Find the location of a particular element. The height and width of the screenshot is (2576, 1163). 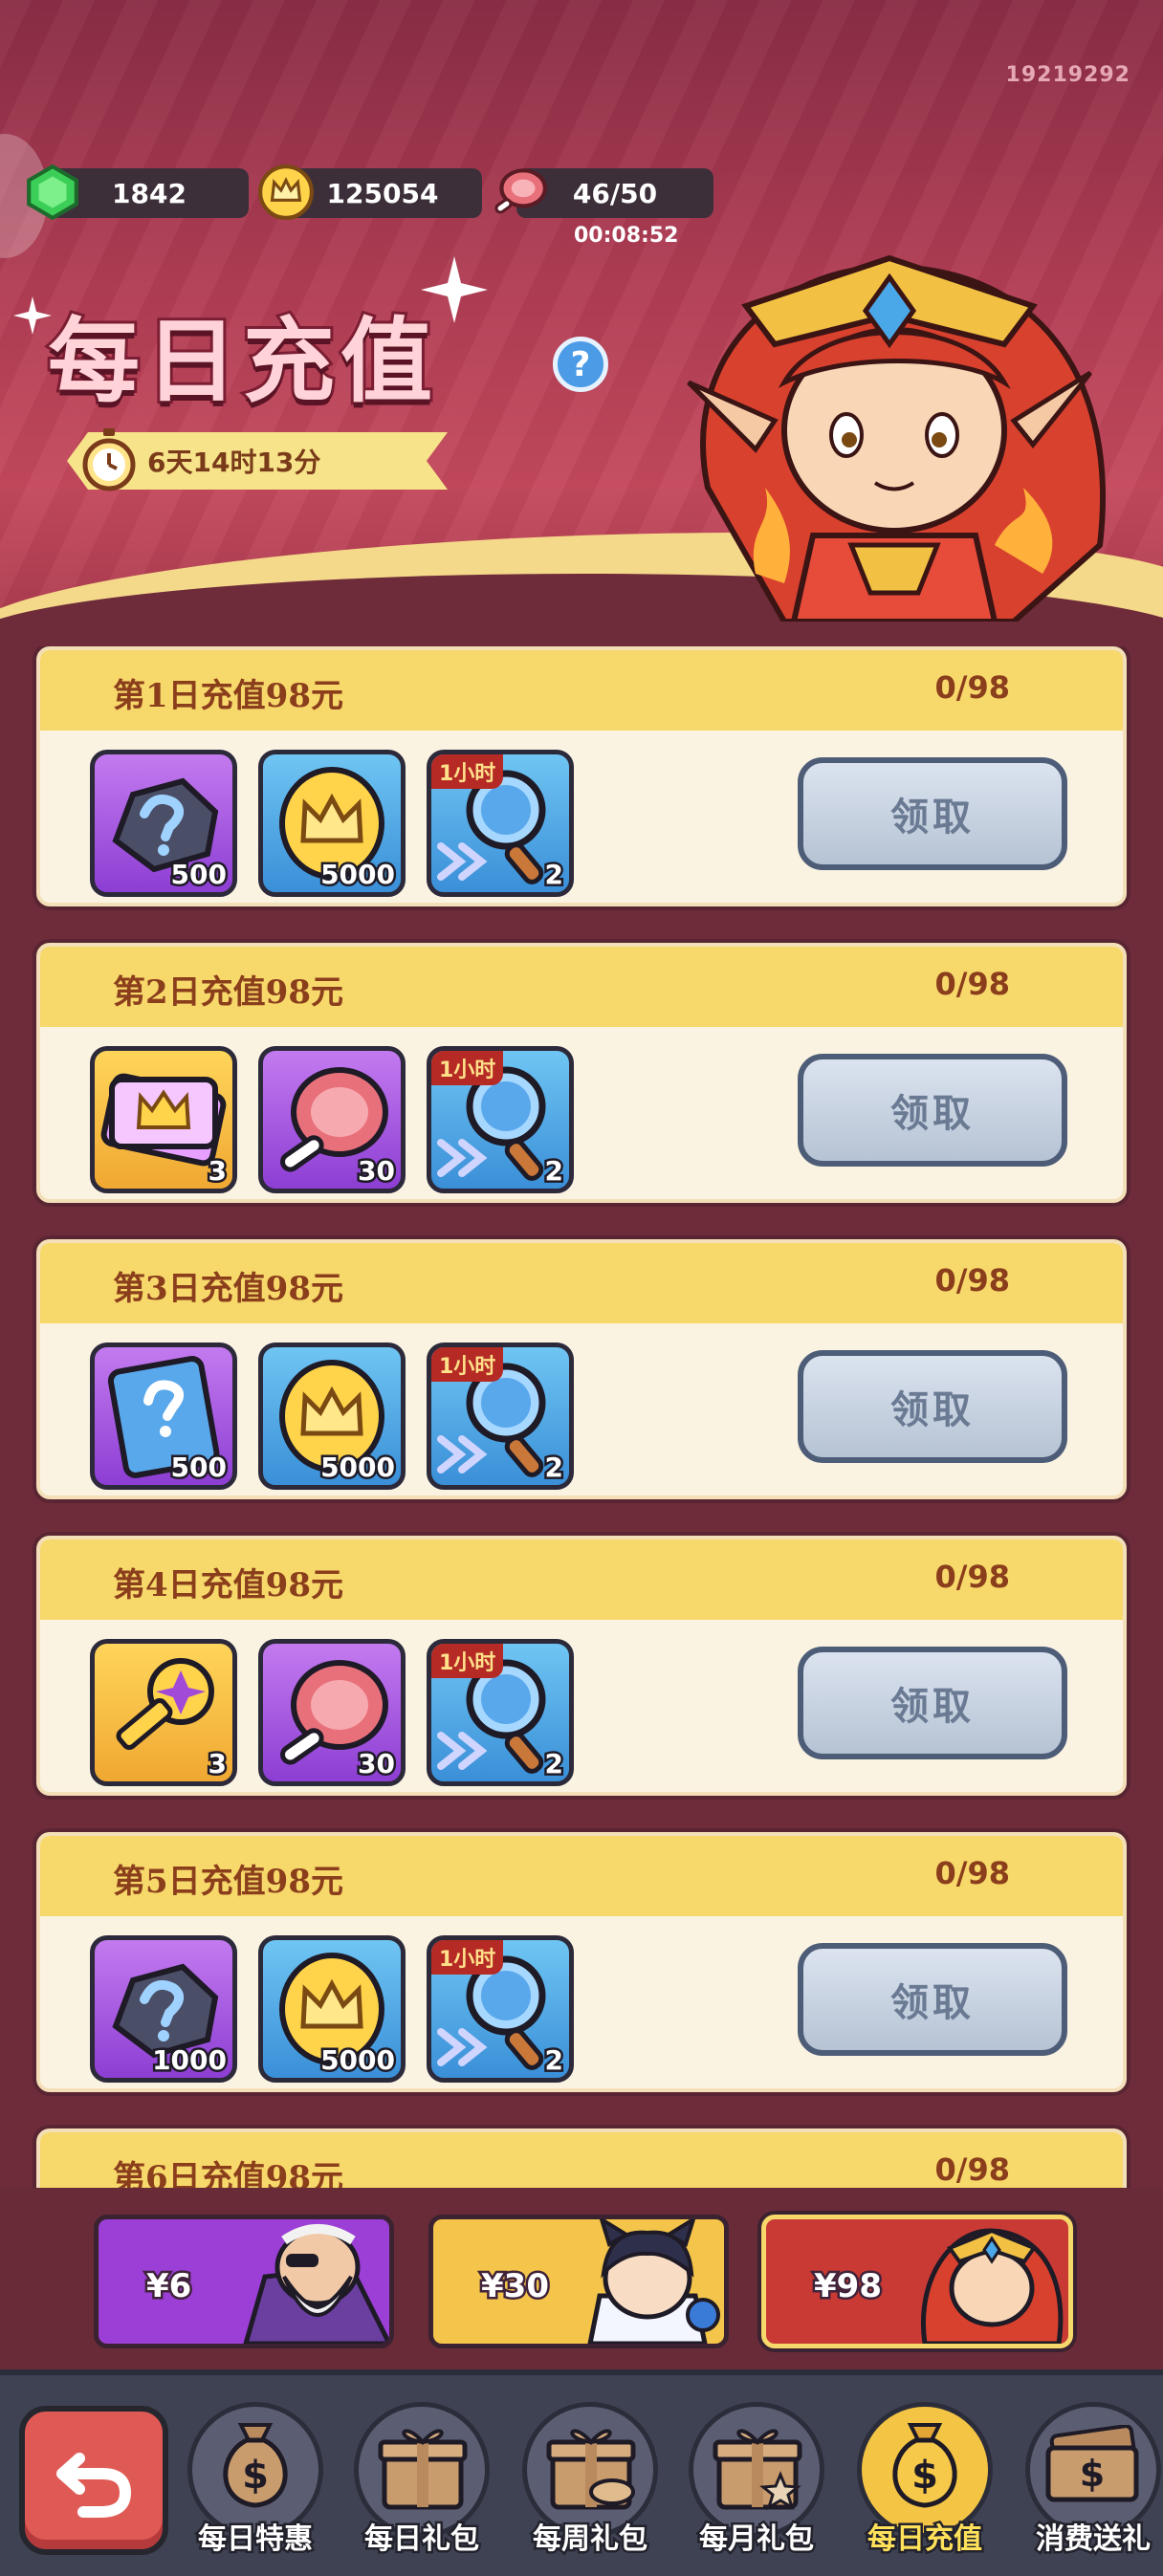

money-stack-icon: $ is located at coordinates (1092, 2463).